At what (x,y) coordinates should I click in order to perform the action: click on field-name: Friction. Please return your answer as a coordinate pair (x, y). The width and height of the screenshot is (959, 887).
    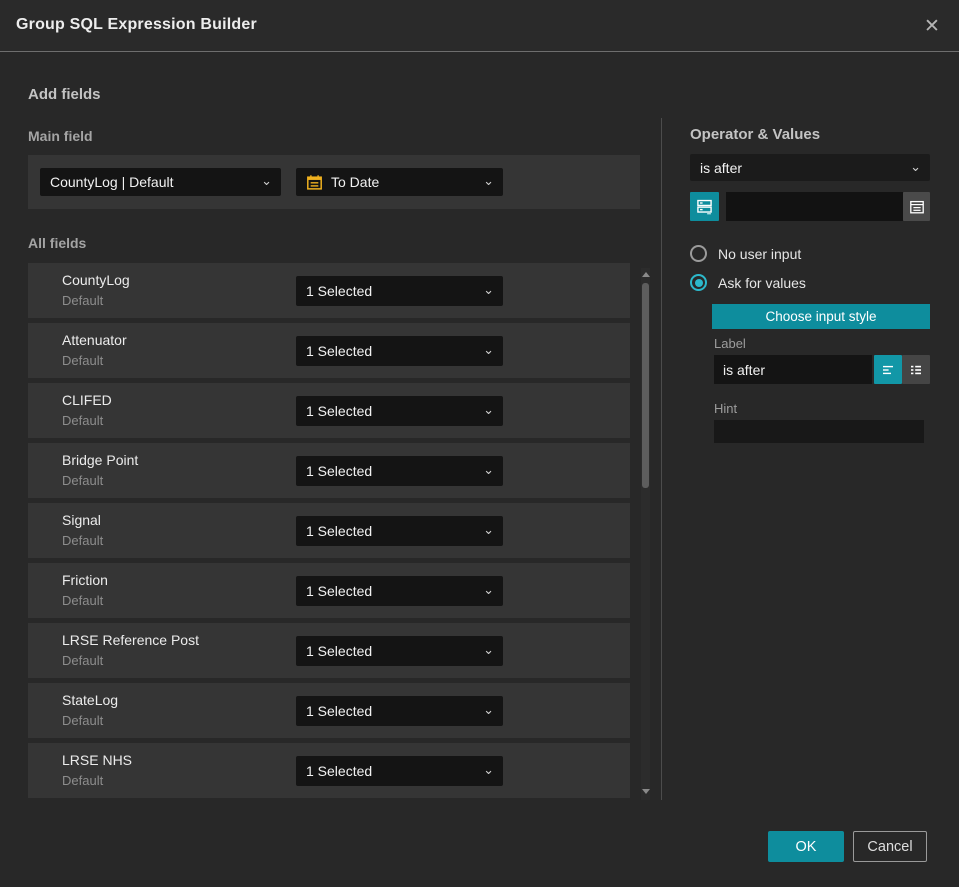
    Looking at the image, I should click on (85, 580).